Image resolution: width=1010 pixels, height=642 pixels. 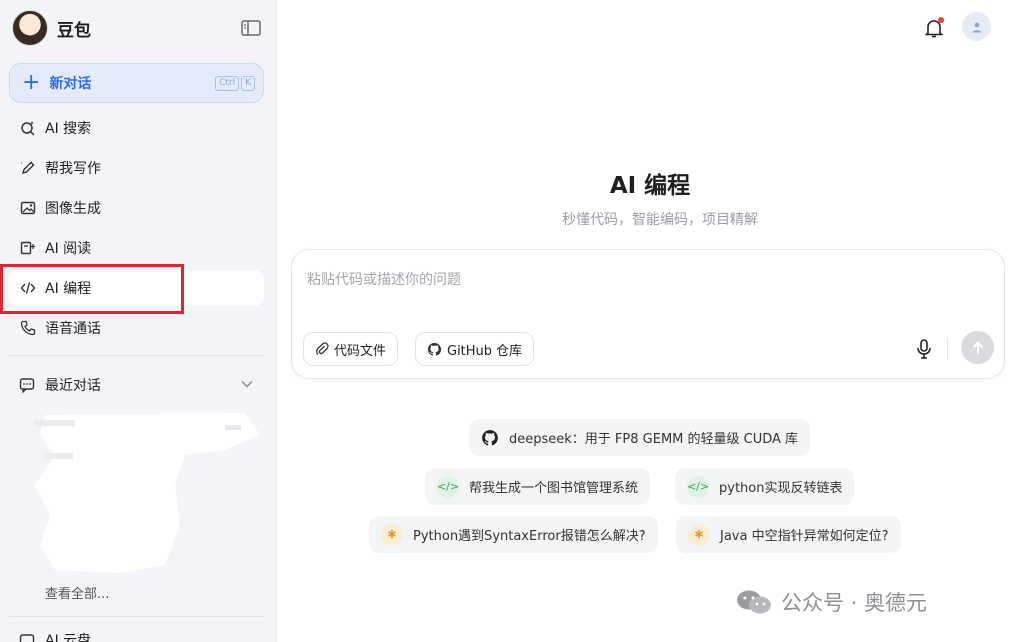 What do you see at coordinates (136, 288) in the screenshot?
I see `sidebar-item-ai-coding: AI 编程` at bounding box center [136, 288].